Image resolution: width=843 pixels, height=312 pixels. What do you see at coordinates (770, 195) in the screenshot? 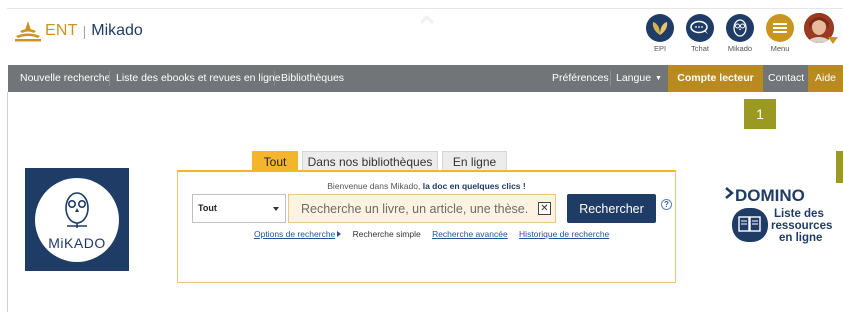
I see `domino-title: DOMINO` at bounding box center [770, 195].